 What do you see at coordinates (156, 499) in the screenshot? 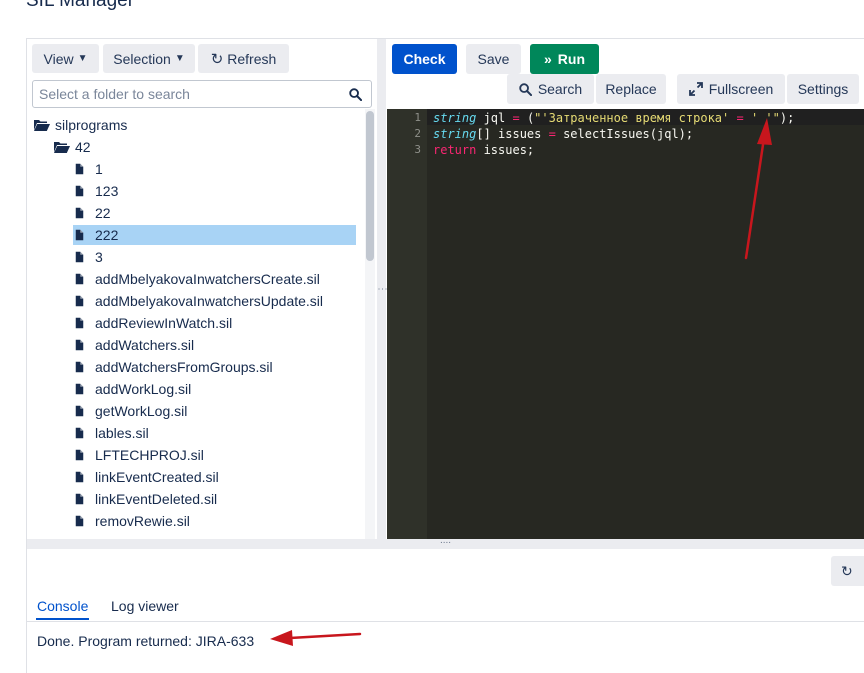
I see `tree-file-label: linkEventDeleted.sil` at bounding box center [156, 499].